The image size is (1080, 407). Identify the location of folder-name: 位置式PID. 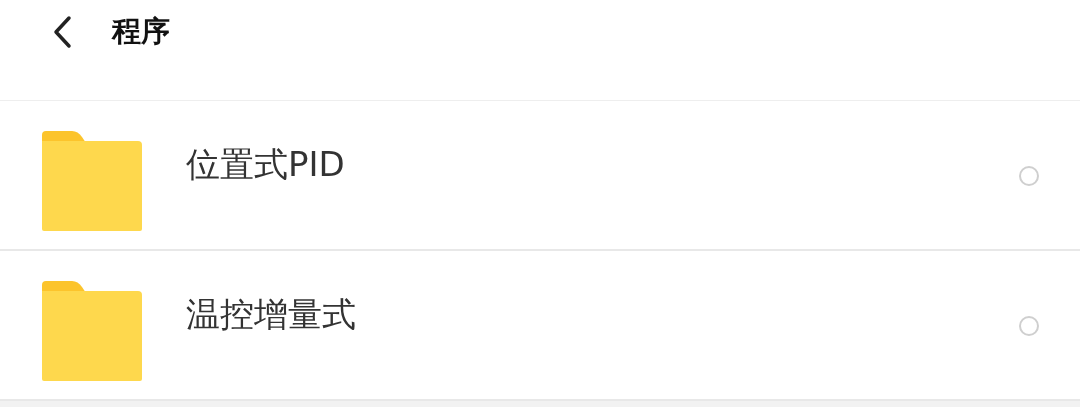
(266, 164).